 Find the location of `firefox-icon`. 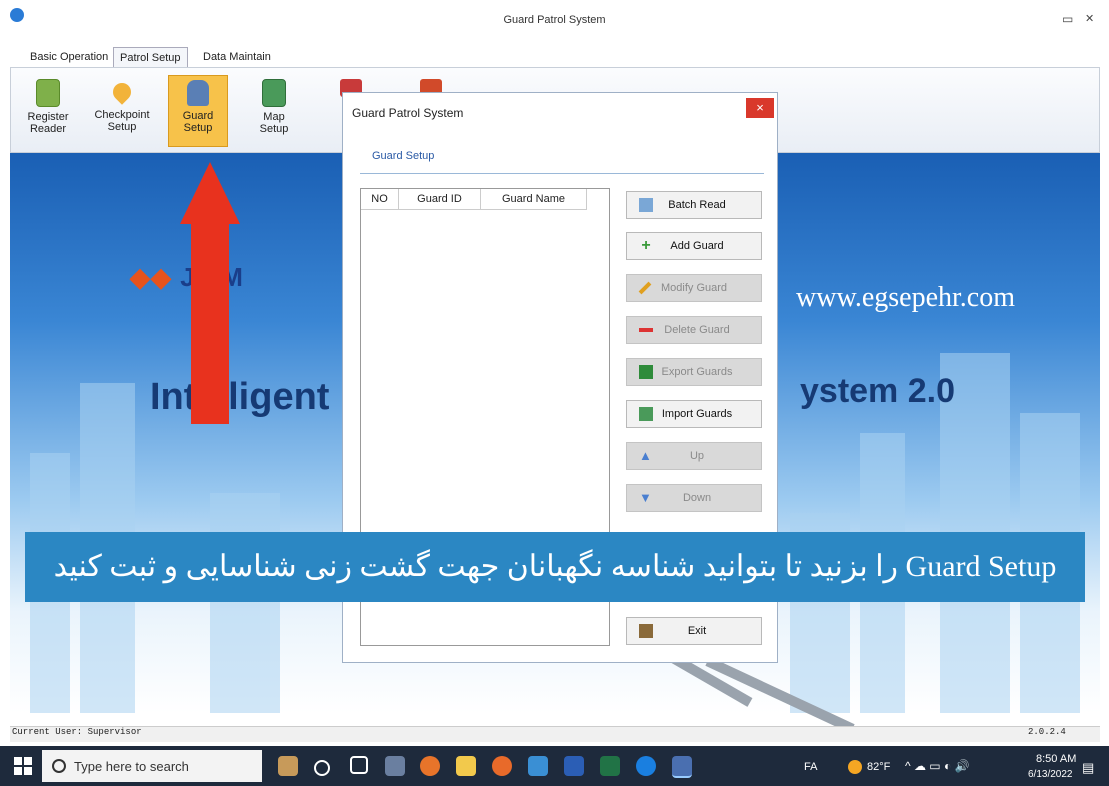

firefox-icon is located at coordinates (502, 766).